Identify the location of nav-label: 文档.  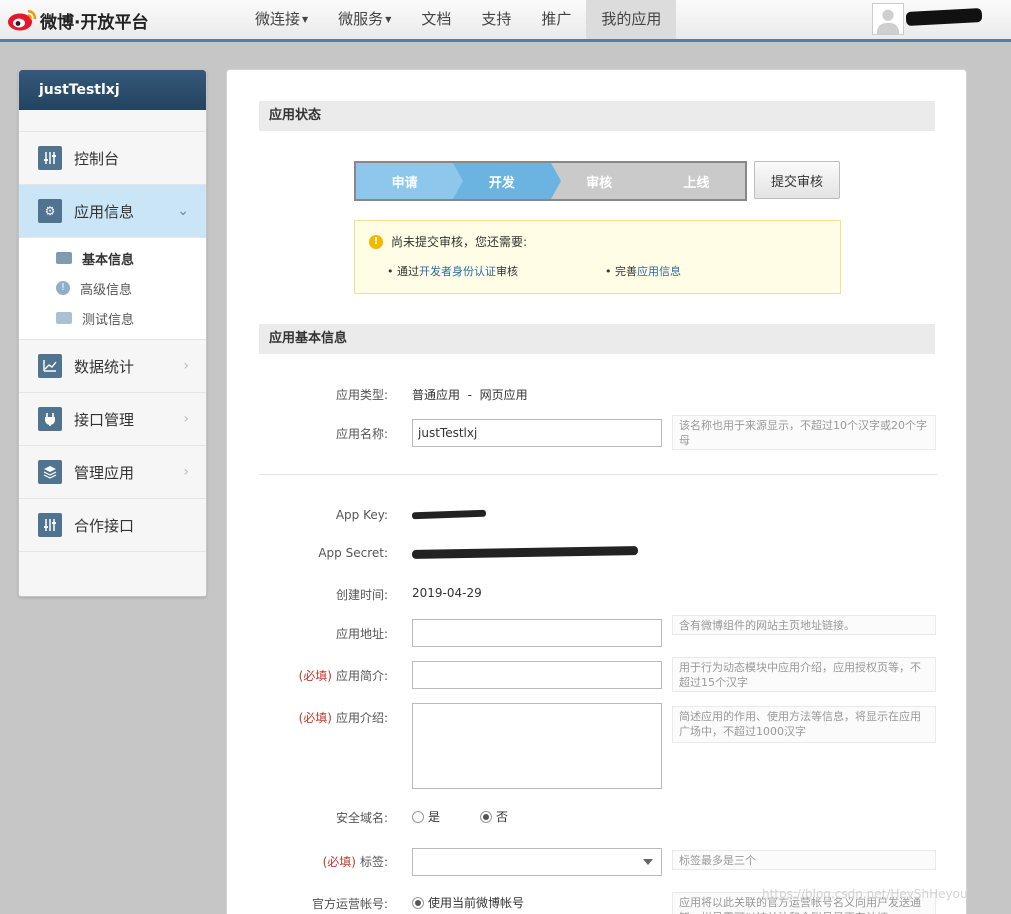
(436, 19).